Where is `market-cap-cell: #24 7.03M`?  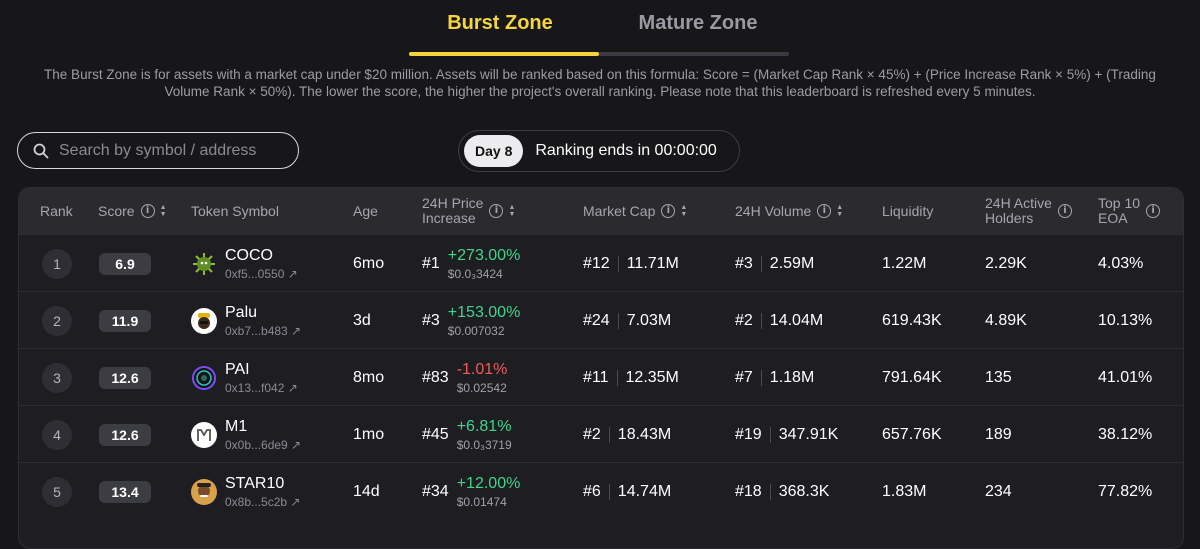
market-cap-cell: #24 7.03M is located at coordinates (627, 320).